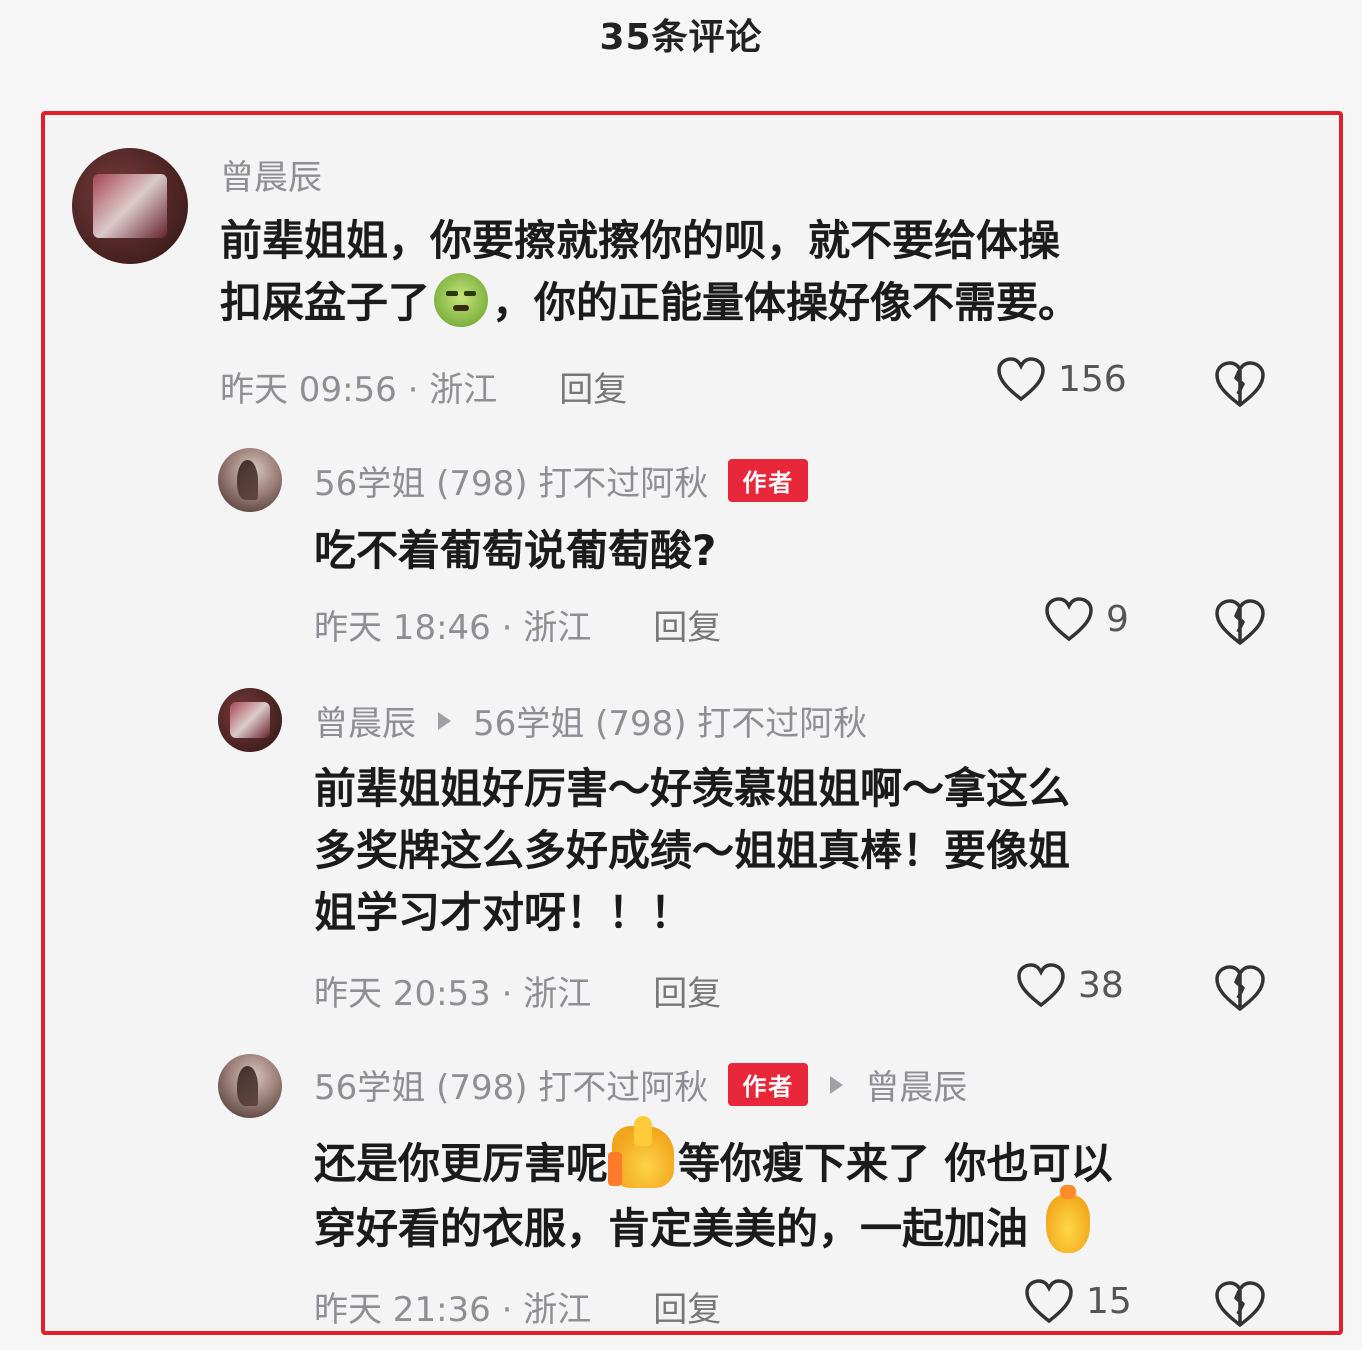 The height and width of the screenshot is (1350, 1362). I want to click on like-button: 9, so click(1086, 619).